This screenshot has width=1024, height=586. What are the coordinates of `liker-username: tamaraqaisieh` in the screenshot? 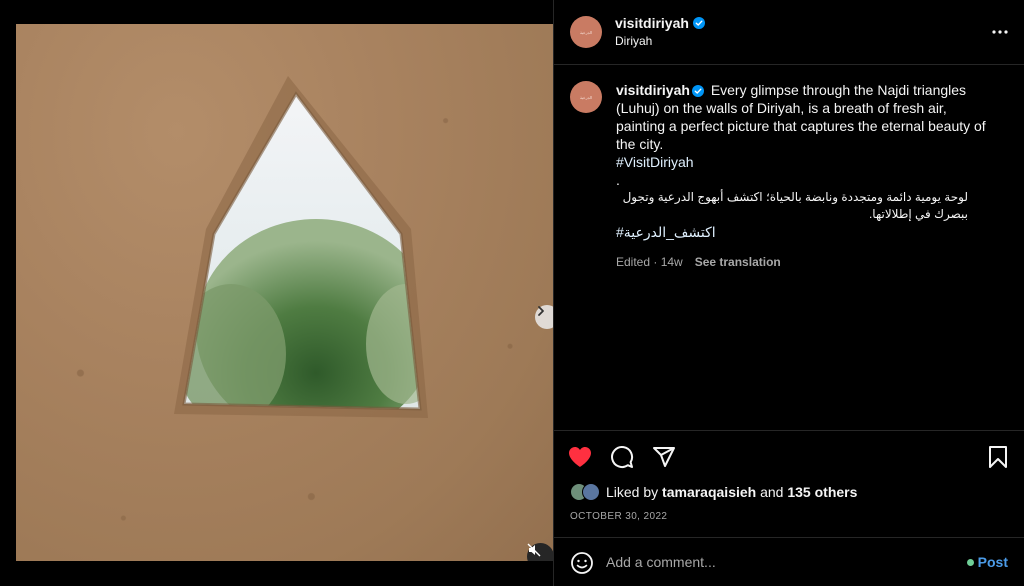 It's located at (709, 492).